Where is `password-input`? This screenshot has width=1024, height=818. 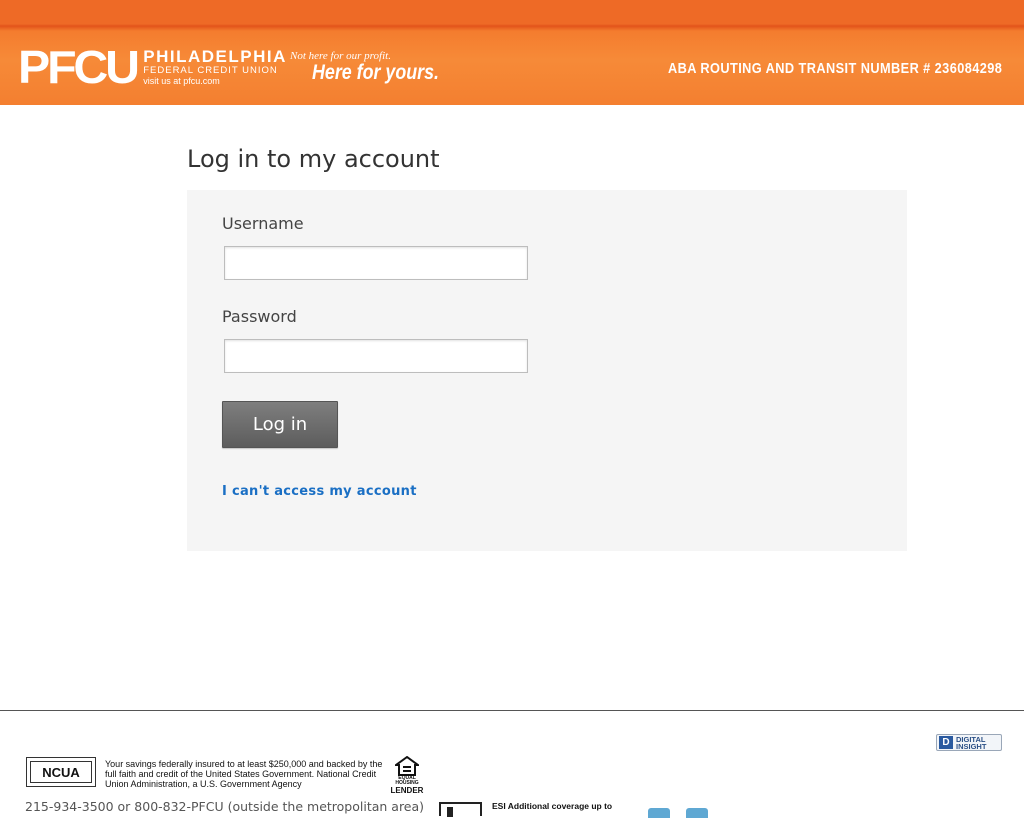 password-input is located at coordinates (376, 356).